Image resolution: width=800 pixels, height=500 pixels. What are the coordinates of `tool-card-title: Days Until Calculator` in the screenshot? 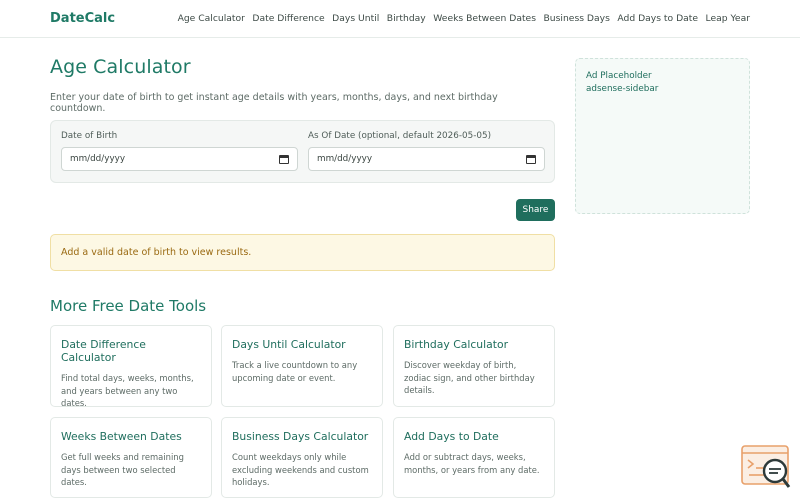 It's located at (302, 344).